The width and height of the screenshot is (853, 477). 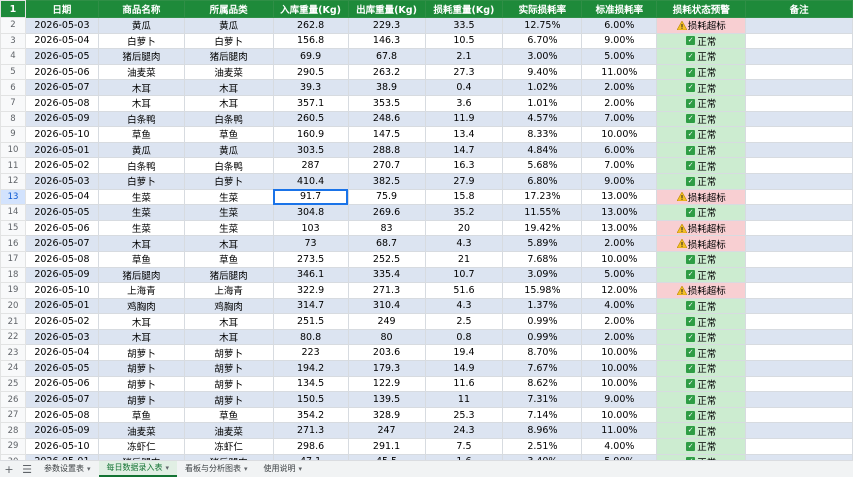 I want to click on plus-icon: +, so click(x=9, y=469).